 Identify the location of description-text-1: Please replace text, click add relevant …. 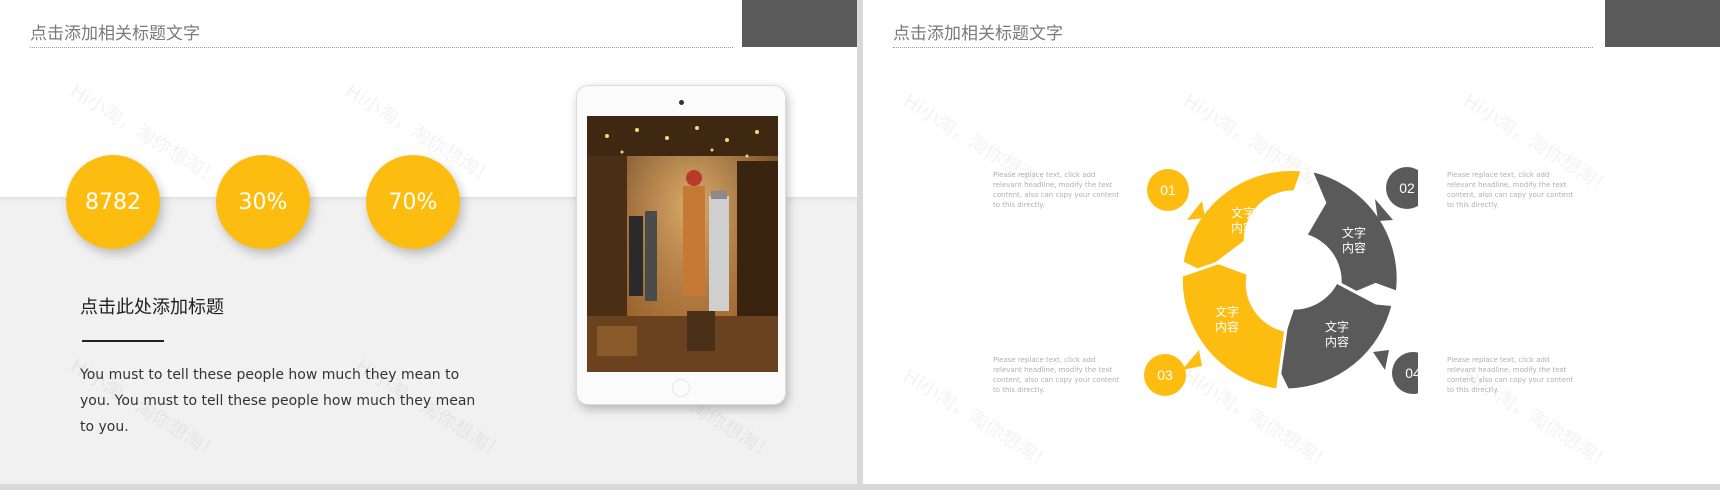
(1058, 190).